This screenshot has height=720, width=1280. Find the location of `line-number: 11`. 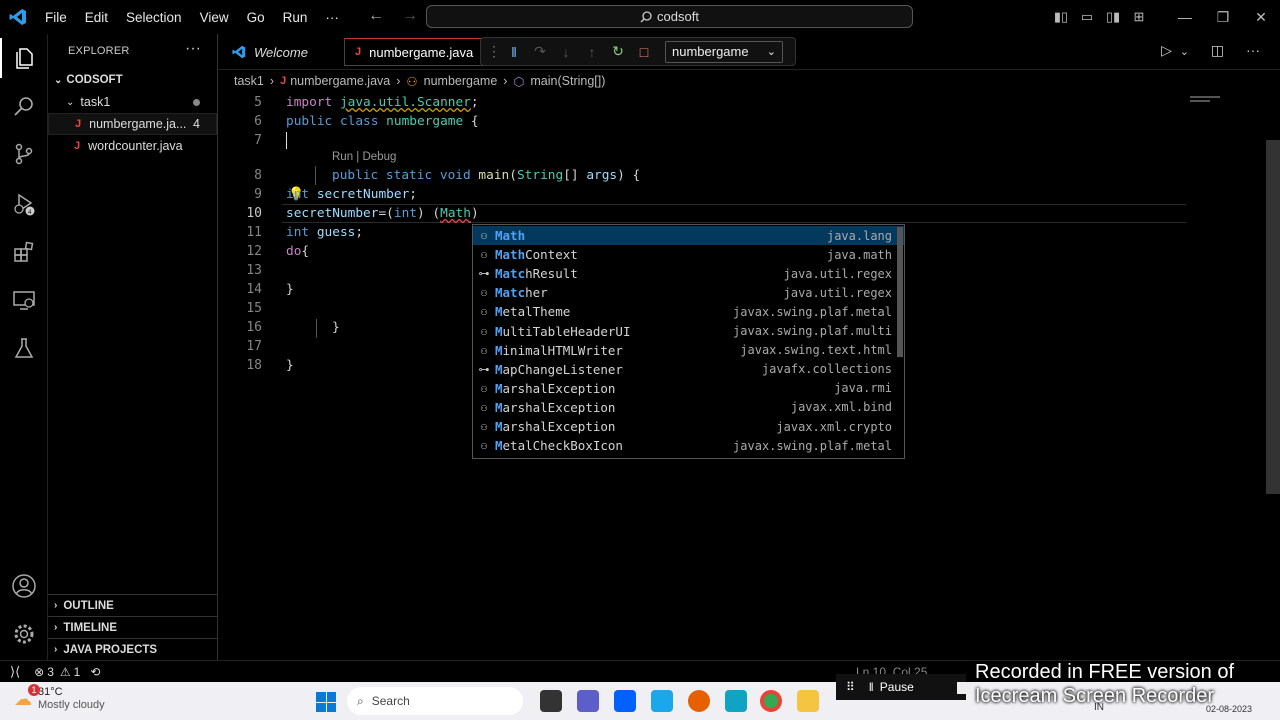

line-number: 11 is located at coordinates (254, 232).